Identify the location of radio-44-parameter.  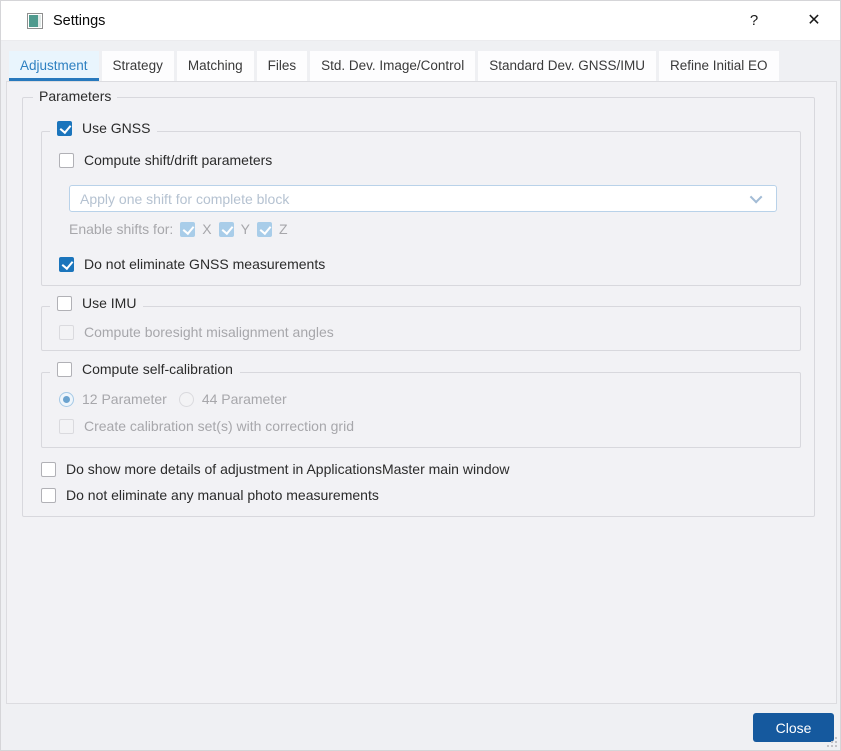
(186, 399).